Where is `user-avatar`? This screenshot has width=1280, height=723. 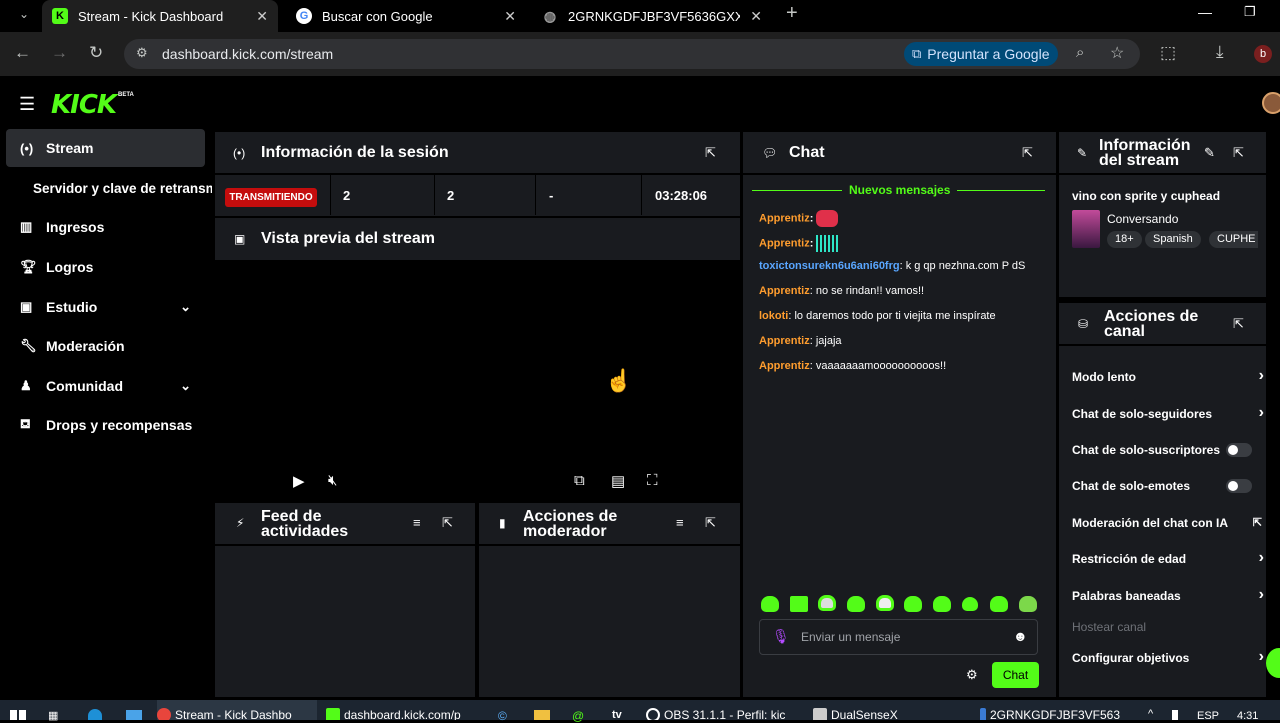
user-avatar is located at coordinates (1271, 103).